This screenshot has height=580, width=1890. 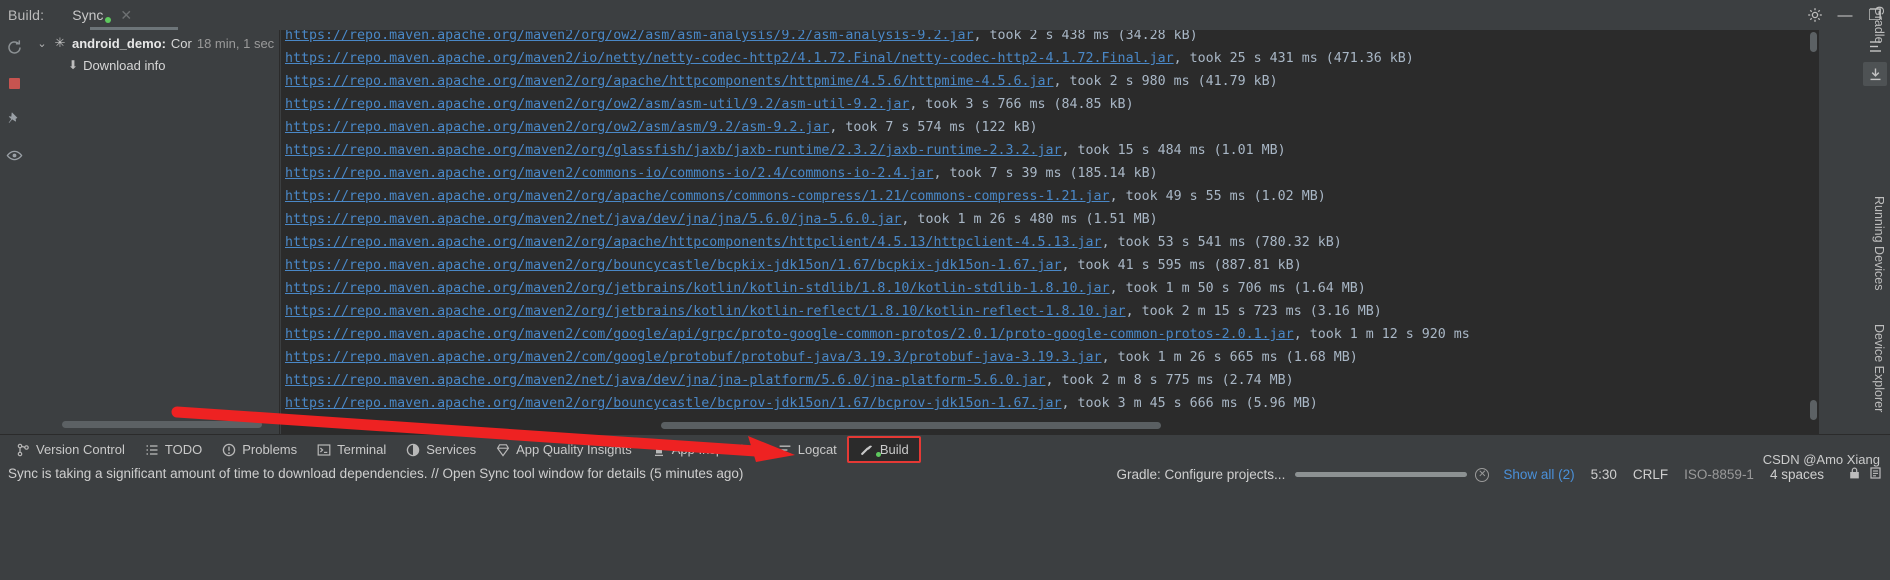 I want to click on tool-window-button-terminal: Terminal, so click(x=351, y=449).